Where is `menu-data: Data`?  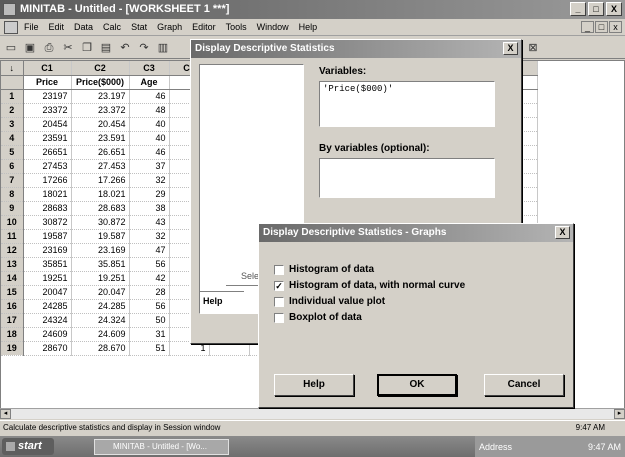
menu-data: Data is located at coordinates (83, 27).